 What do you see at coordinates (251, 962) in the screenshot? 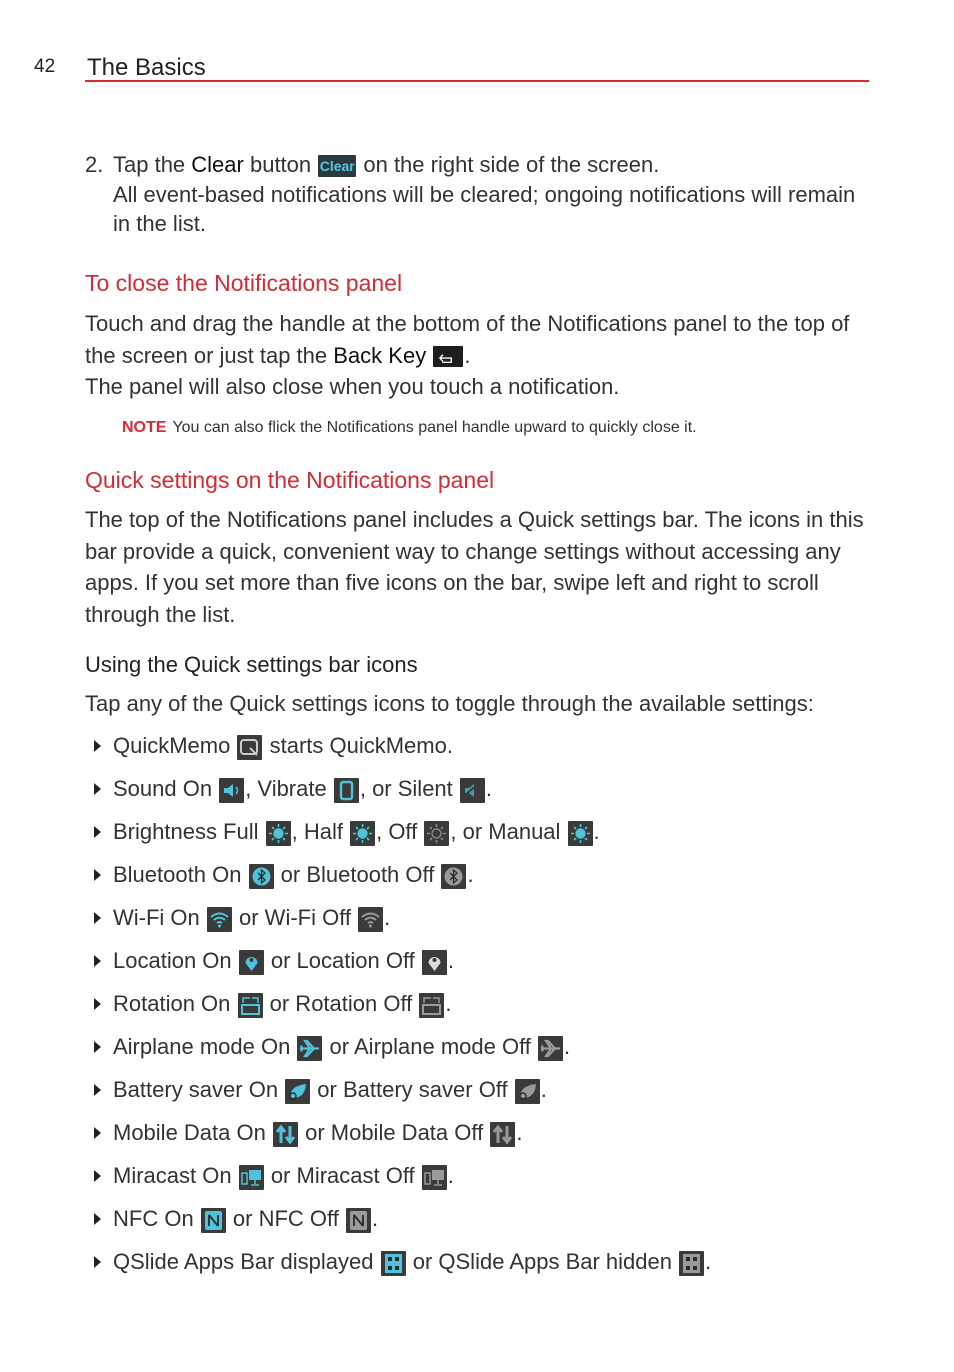
I see `location-on-icon` at bounding box center [251, 962].